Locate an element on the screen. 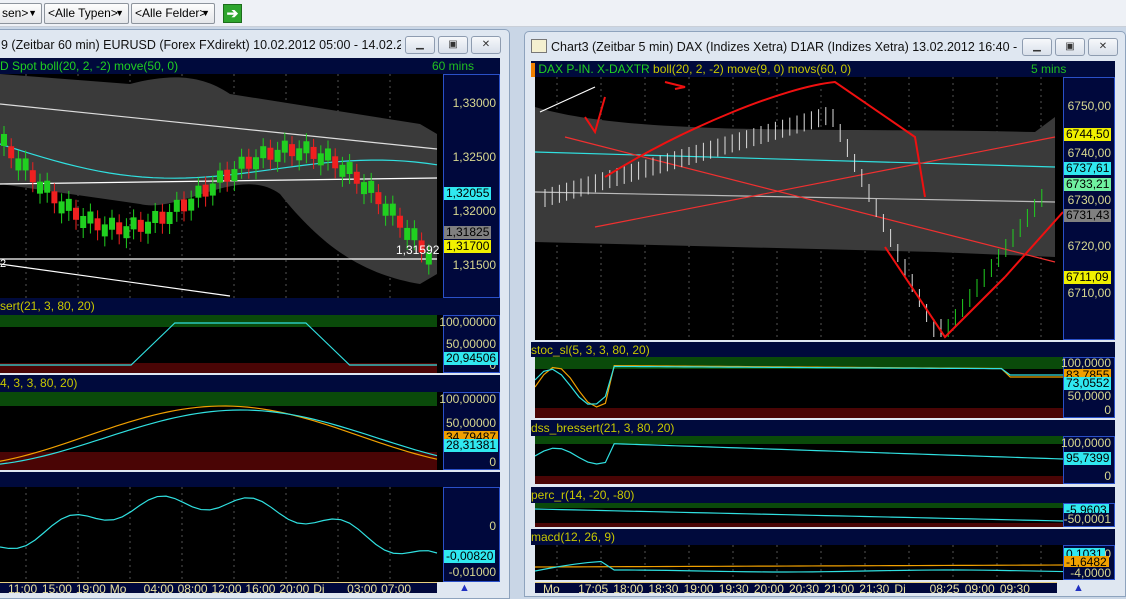 The width and height of the screenshot is (1126, 599). field-value: <Alle Felder> is located at coordinates (171, 13).